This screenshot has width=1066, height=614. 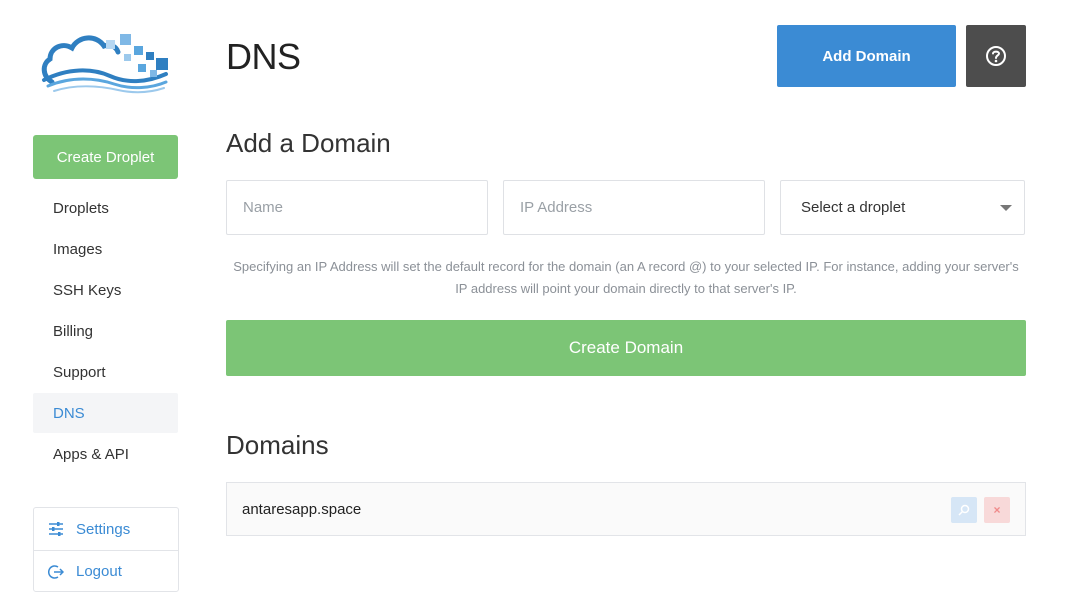 I want to click on droplet-select-value: Select a droplet, so click(x=853, y=207).